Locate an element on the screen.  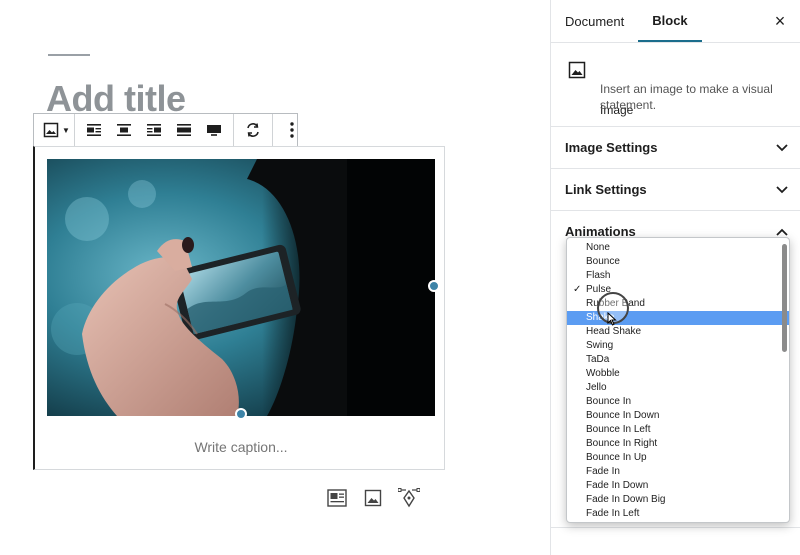
option-label: Bounce In Left is located at coordinates (618, 429).